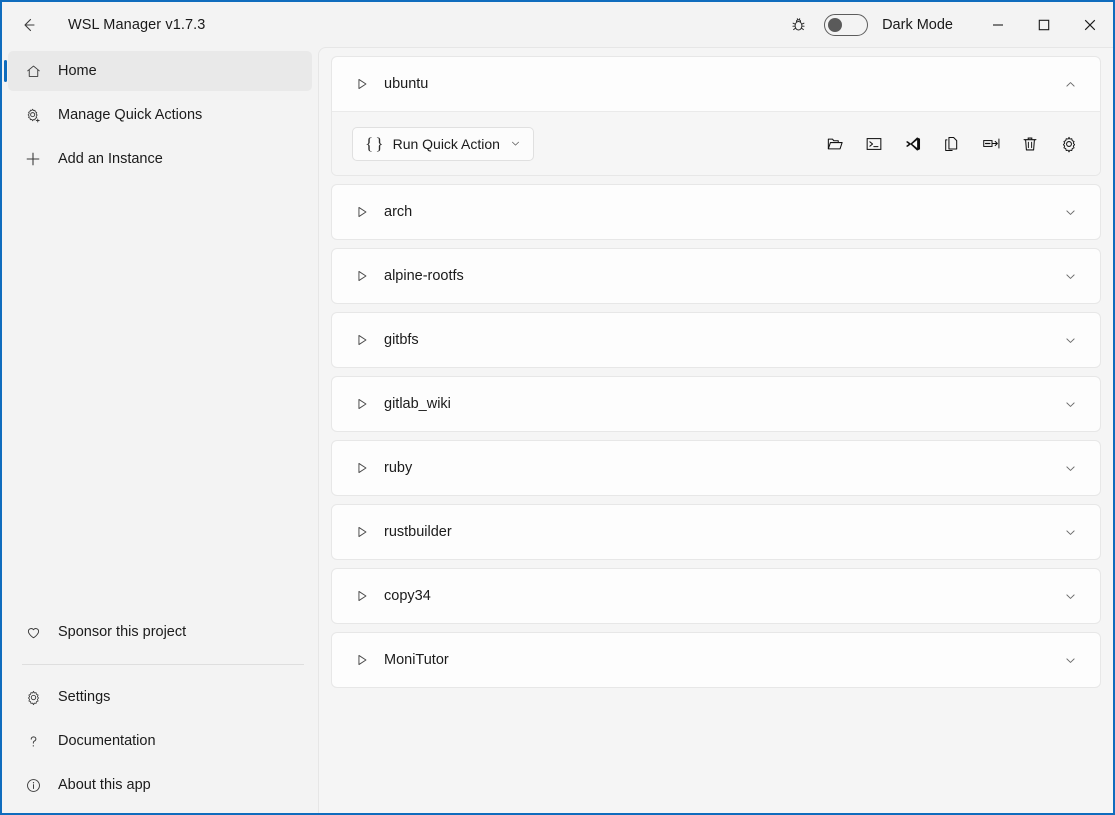 The height and width of the screenshot is (815, 1115). I want to click on instance-name: ubuntu, so click(406, 84).